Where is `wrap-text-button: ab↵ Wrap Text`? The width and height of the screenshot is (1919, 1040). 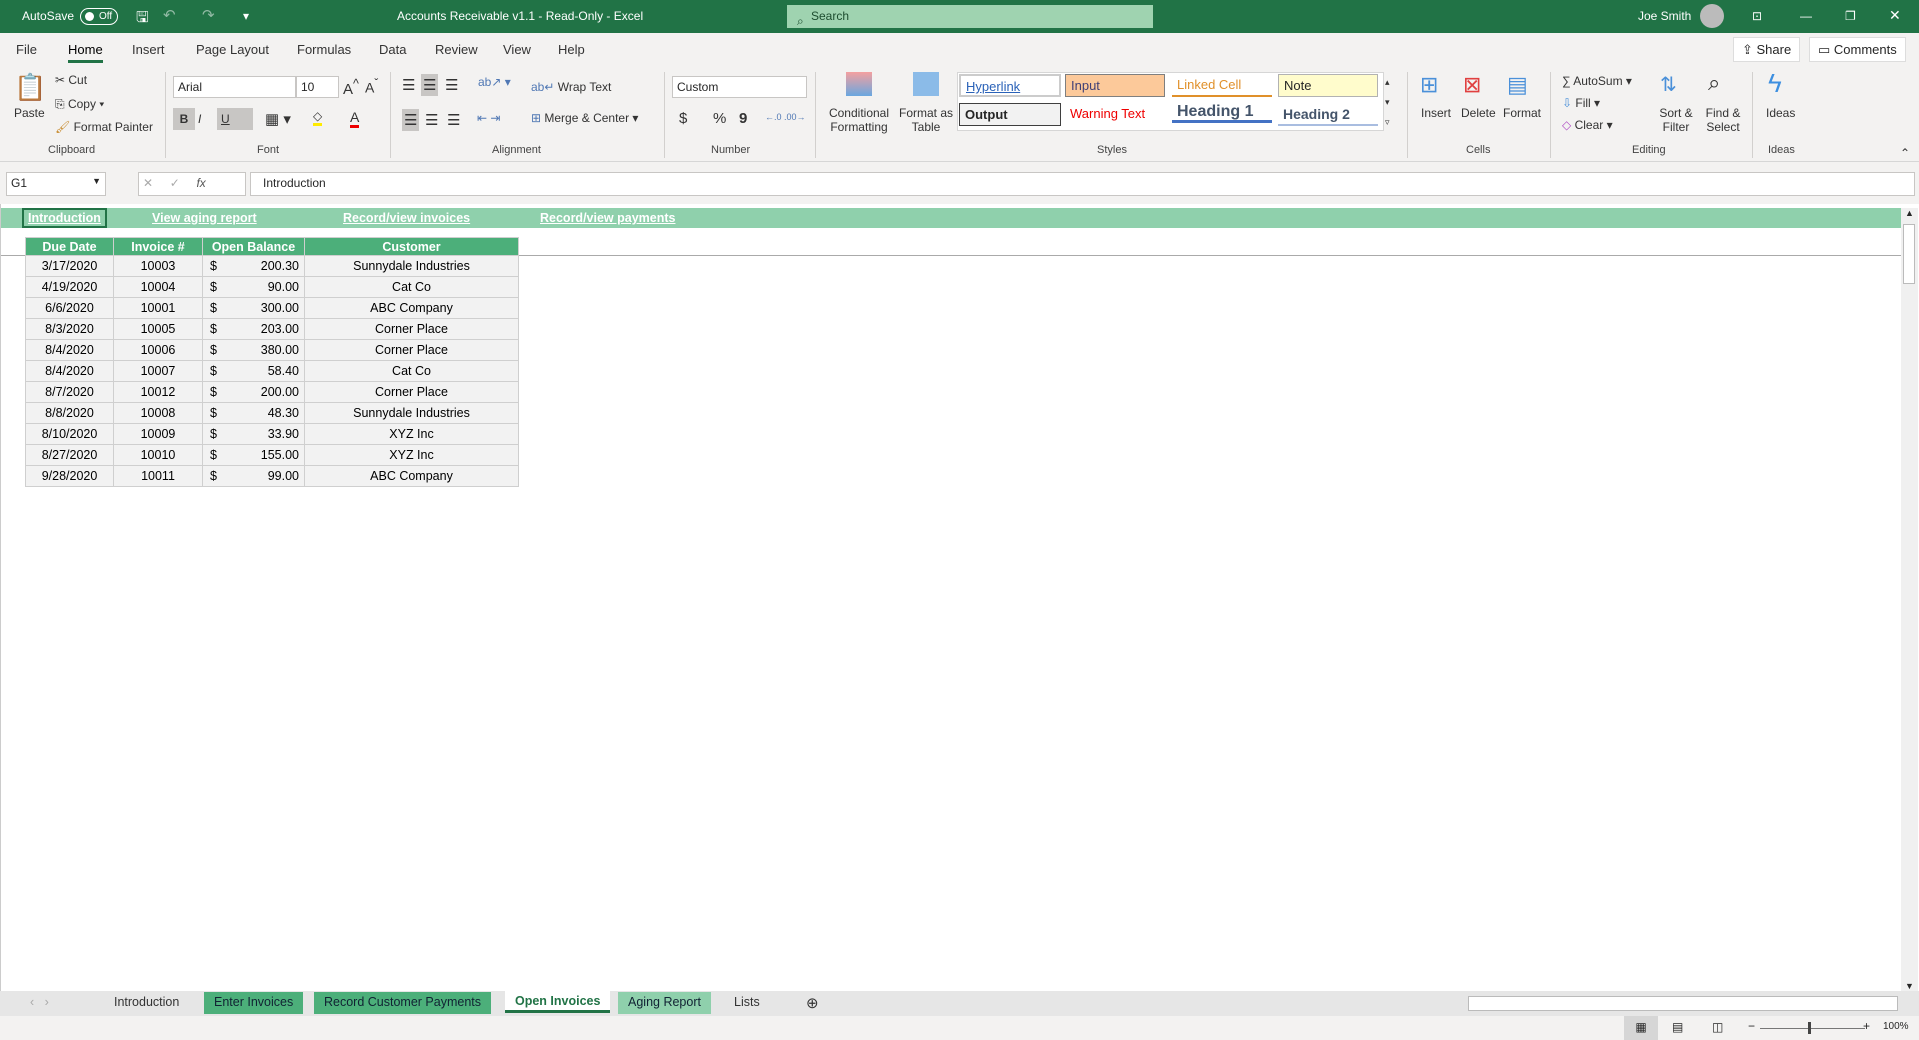 wrap-text-button: ab↵ Wrap Text is located at coordinates (571, 87).